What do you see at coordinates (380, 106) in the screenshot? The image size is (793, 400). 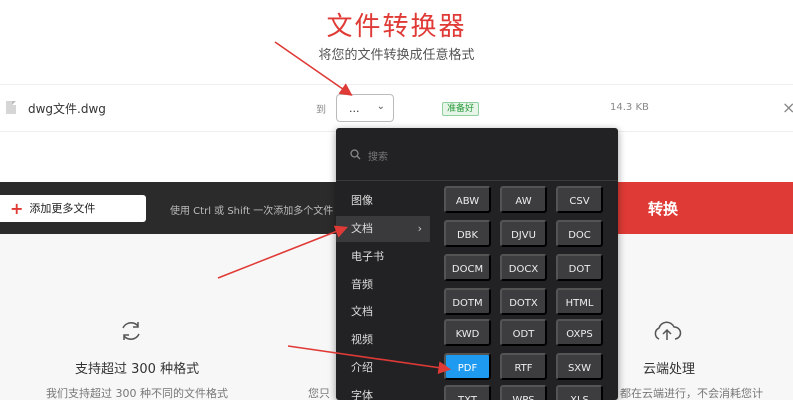 I see `chevron-down-icon: ⌄` at bounding box center [380, 106].